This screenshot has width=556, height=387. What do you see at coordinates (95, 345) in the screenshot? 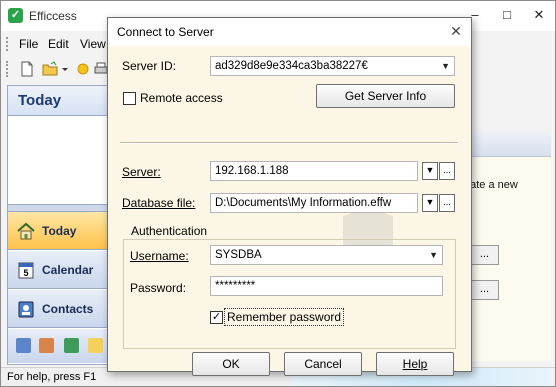
I see `memo-icon` at bounding box center [95, 345].